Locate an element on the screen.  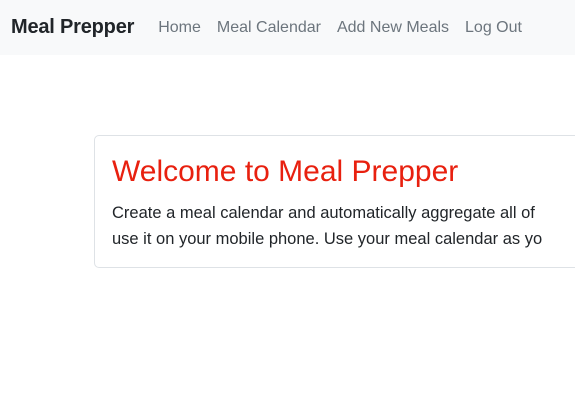
navbar-brand: Meal Prepper is located at coordinates (72, 27).